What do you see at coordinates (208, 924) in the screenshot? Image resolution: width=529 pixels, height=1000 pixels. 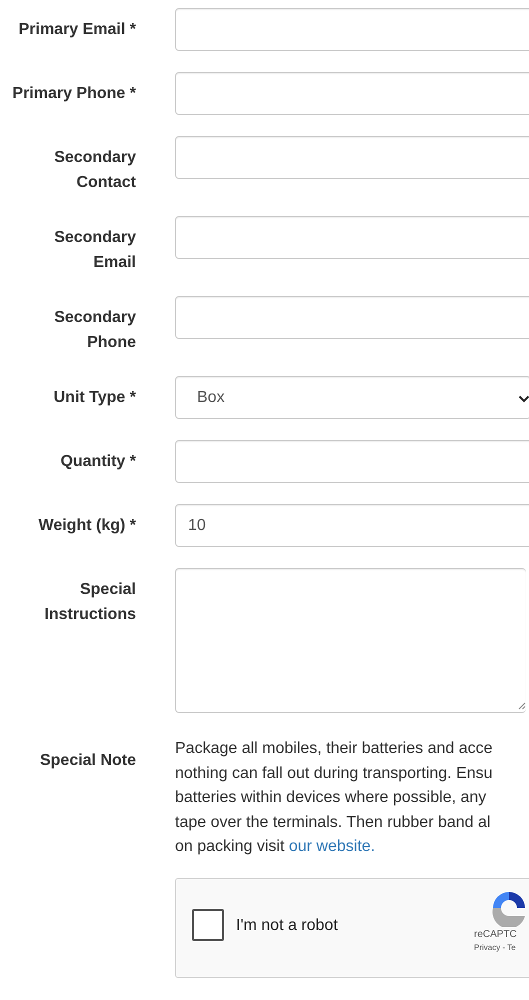 I see `captcha-checkbox` at bounding box center [208, 924].